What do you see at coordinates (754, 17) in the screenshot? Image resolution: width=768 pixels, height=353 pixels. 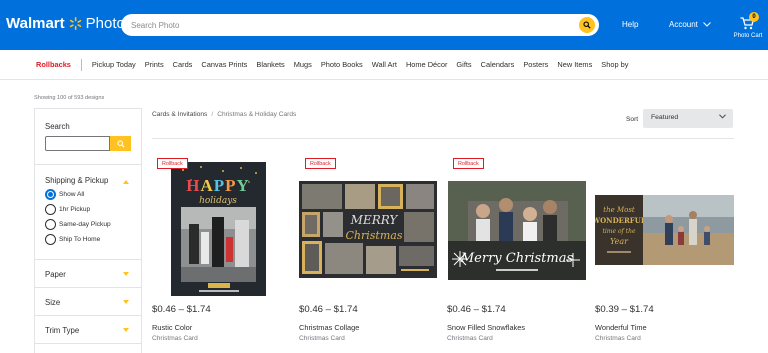 I see `cart-count-badge: 0` at bounding box center [754, 17].